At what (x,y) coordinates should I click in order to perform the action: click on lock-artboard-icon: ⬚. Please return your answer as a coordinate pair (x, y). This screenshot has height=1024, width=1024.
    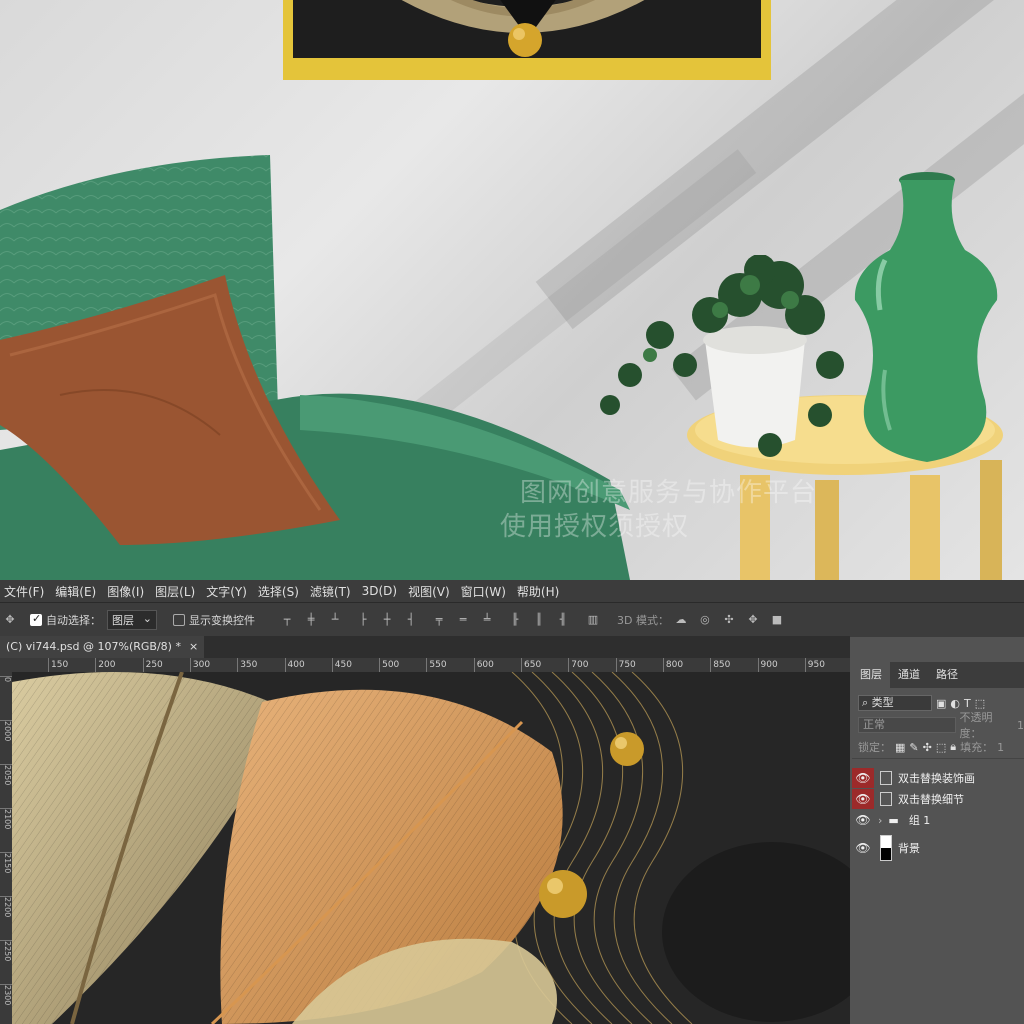
    Looking at the image, I should click on (941, 747).